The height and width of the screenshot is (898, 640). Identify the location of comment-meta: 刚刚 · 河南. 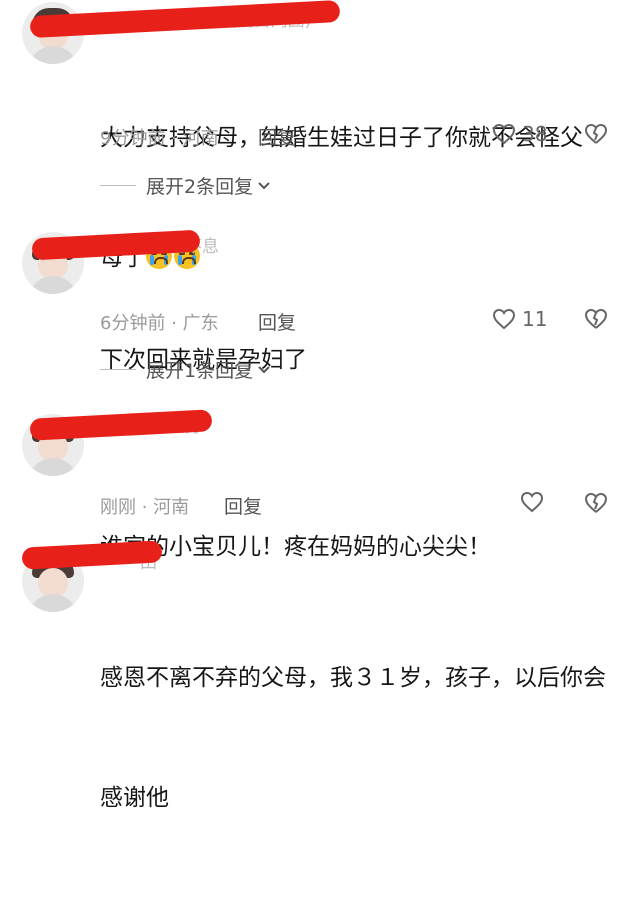
(145, 507).